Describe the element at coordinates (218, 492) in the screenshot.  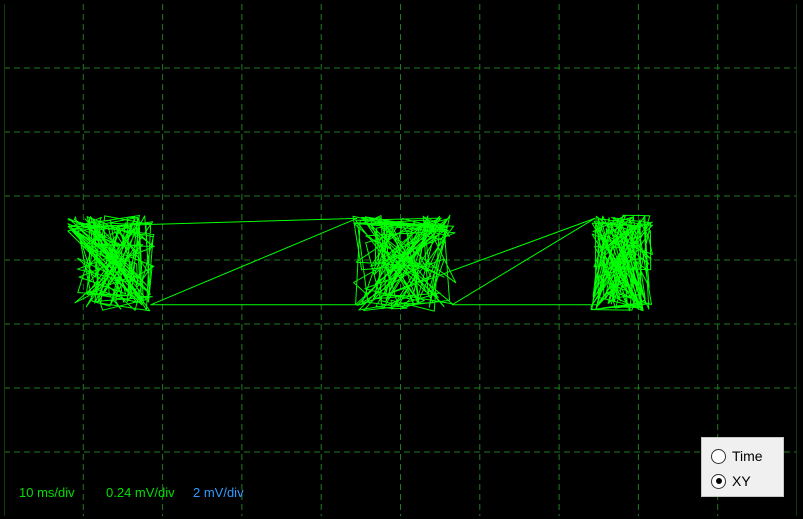
I see `channel2-scale-readout: 2 mV/div` at that location.